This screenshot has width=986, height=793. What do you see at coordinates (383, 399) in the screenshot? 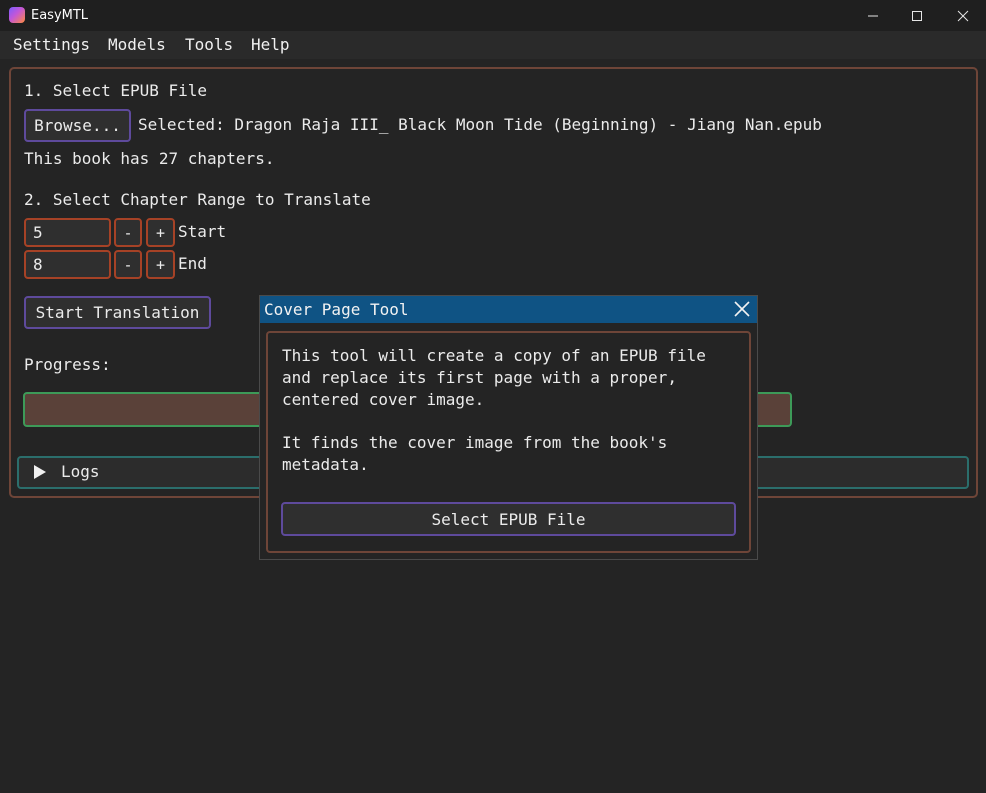
I see `dialog-description-line: centered cover image.` at bounding box center [383, 399].